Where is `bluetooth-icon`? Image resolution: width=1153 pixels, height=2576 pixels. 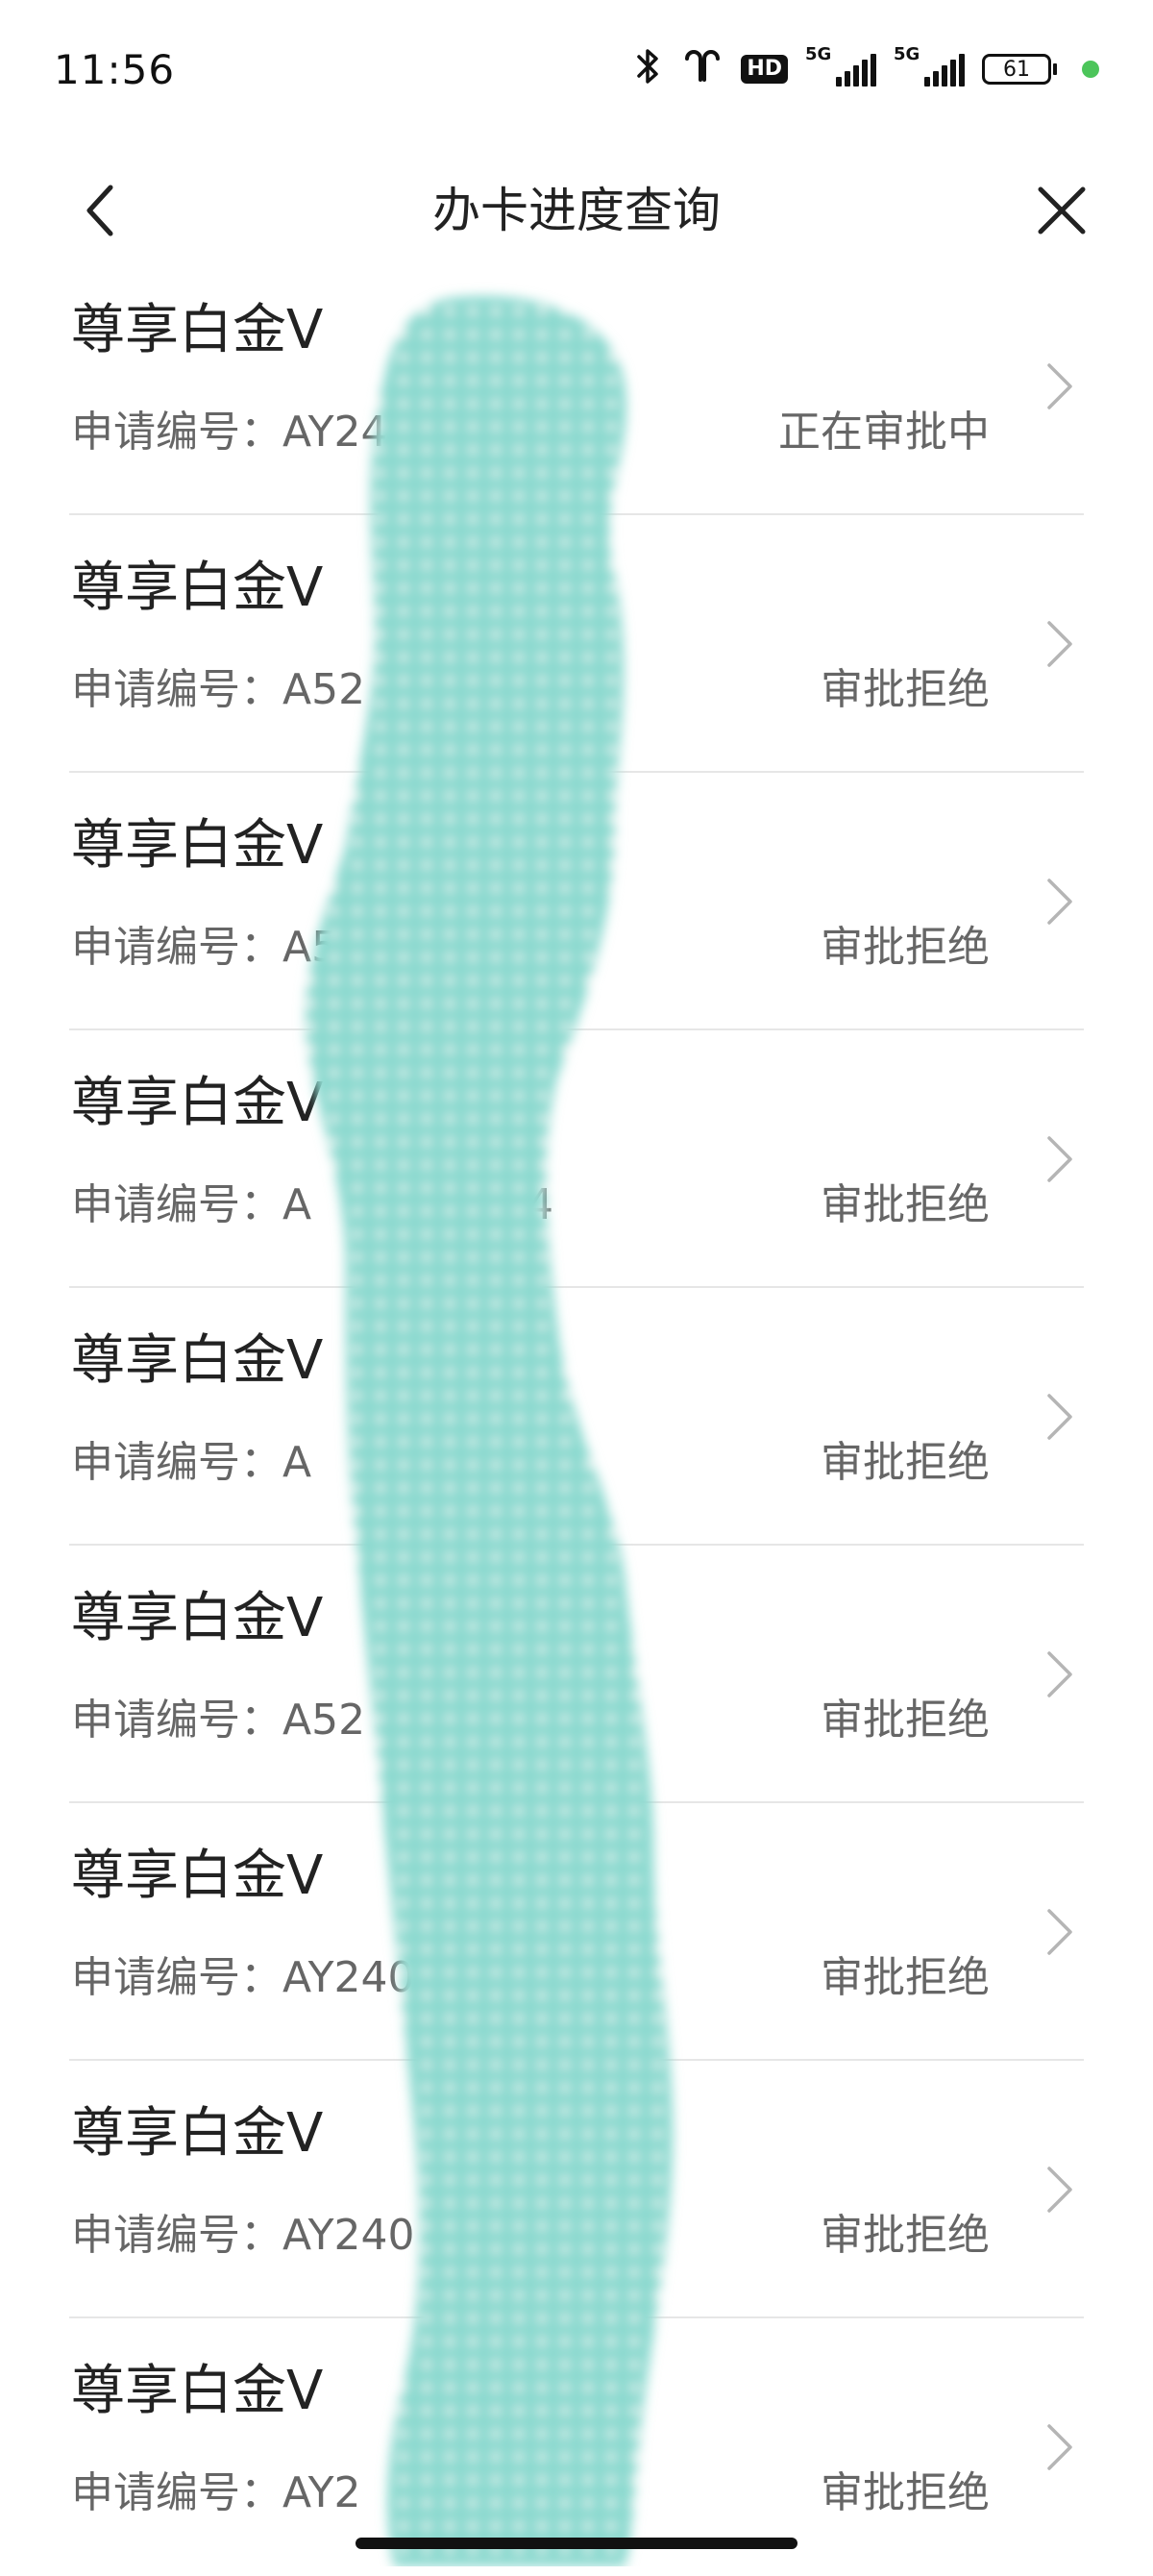
bluetooth-icon is located at coordinates (647, 69).